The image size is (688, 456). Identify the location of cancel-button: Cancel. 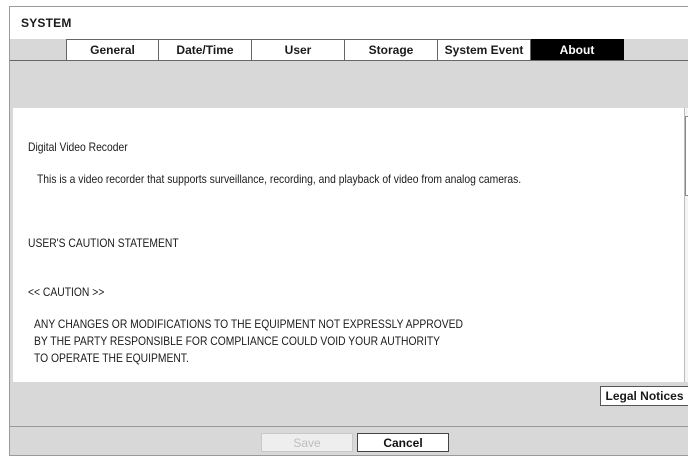
(403, 442).